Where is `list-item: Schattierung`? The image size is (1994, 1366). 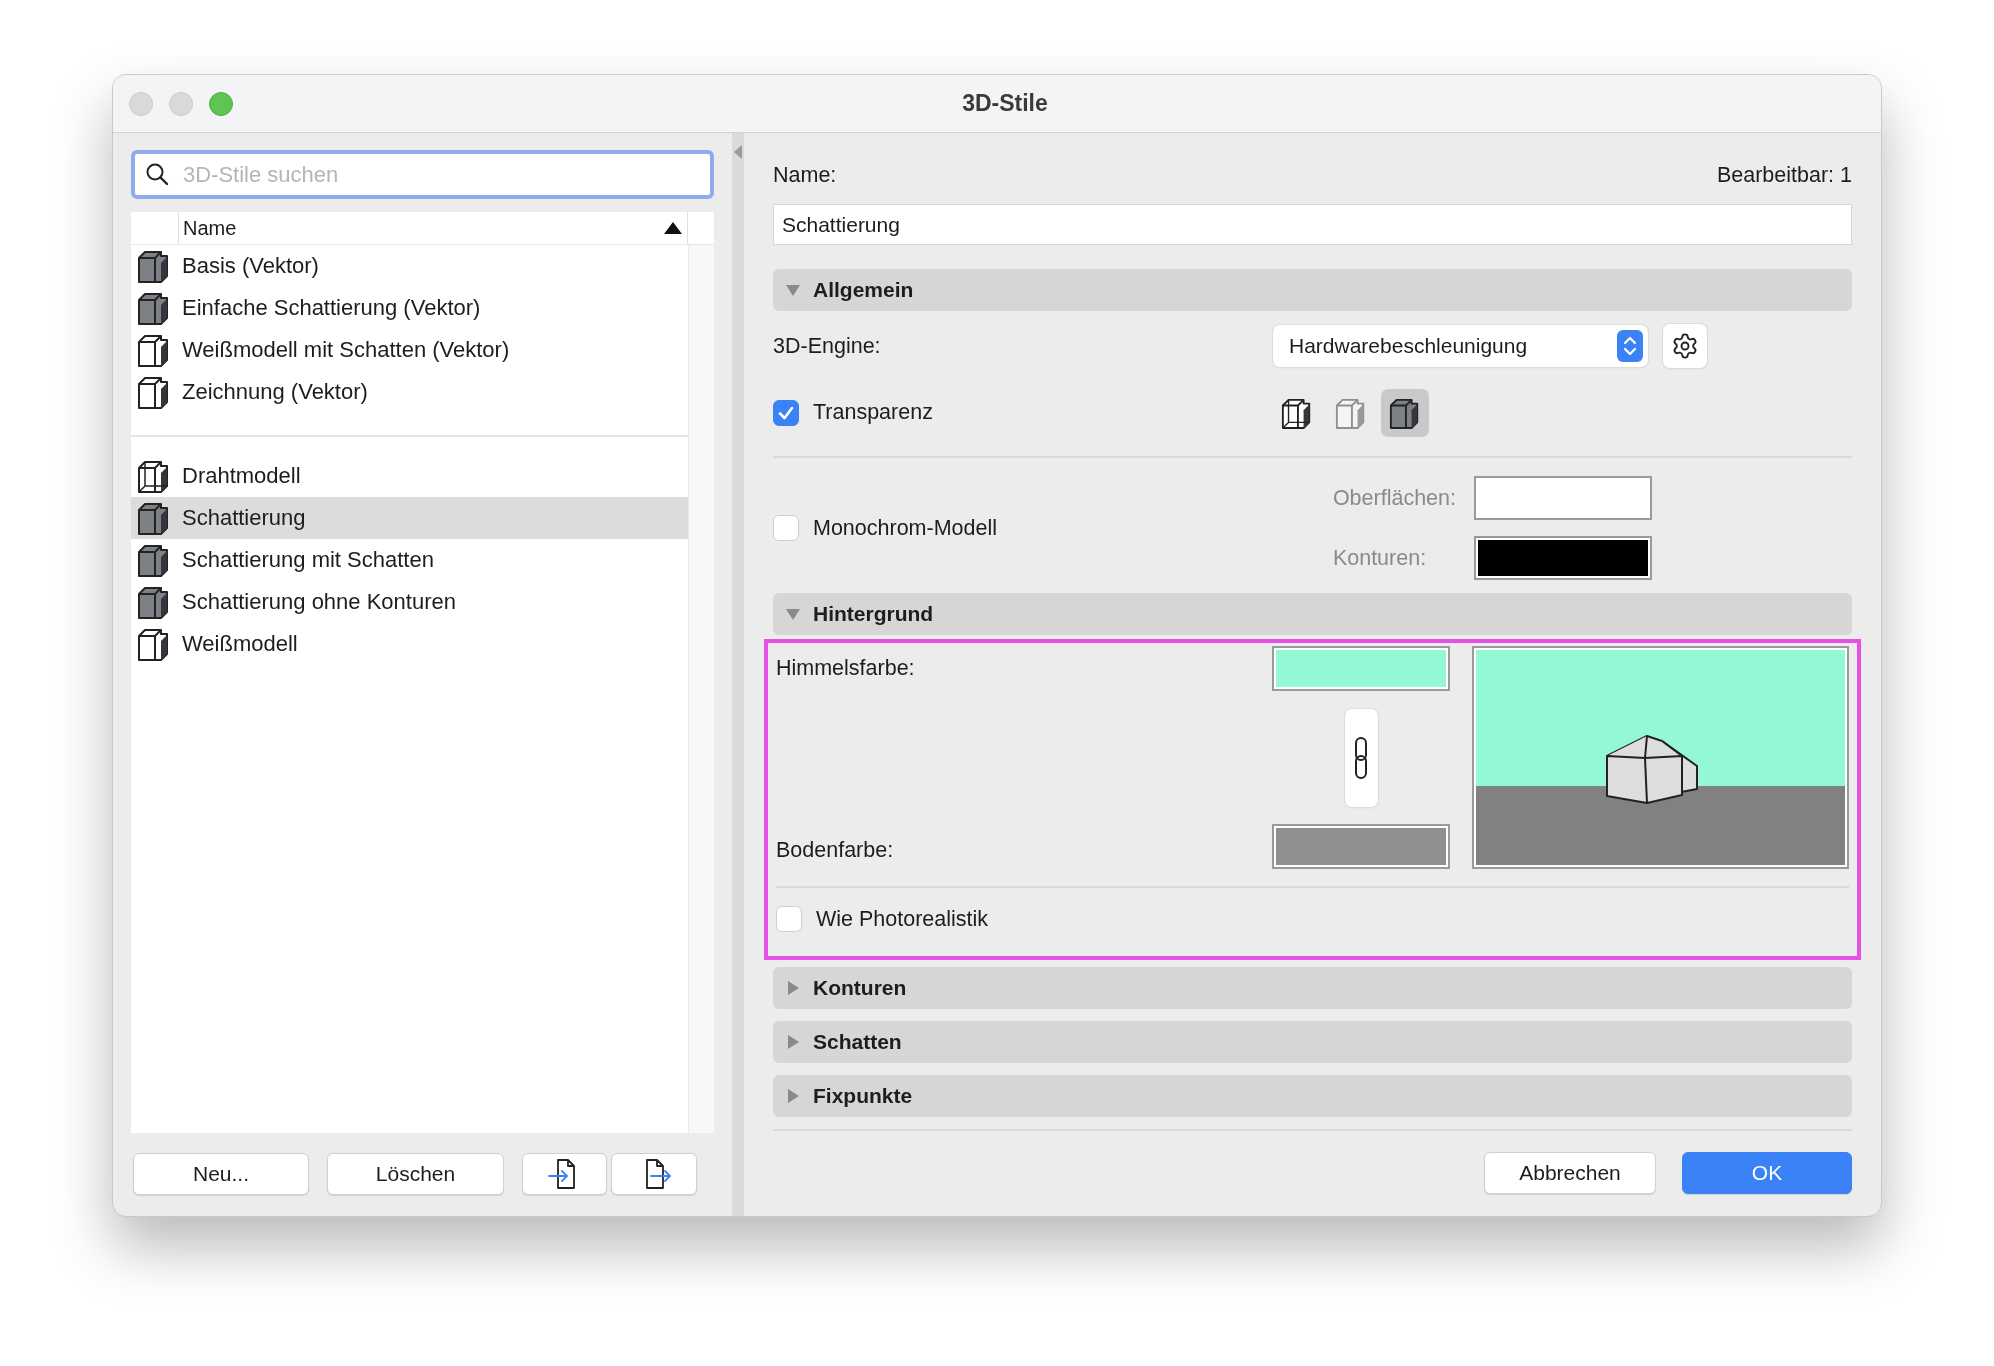
list-item: Schattierung is located at coordinates (409, 518).